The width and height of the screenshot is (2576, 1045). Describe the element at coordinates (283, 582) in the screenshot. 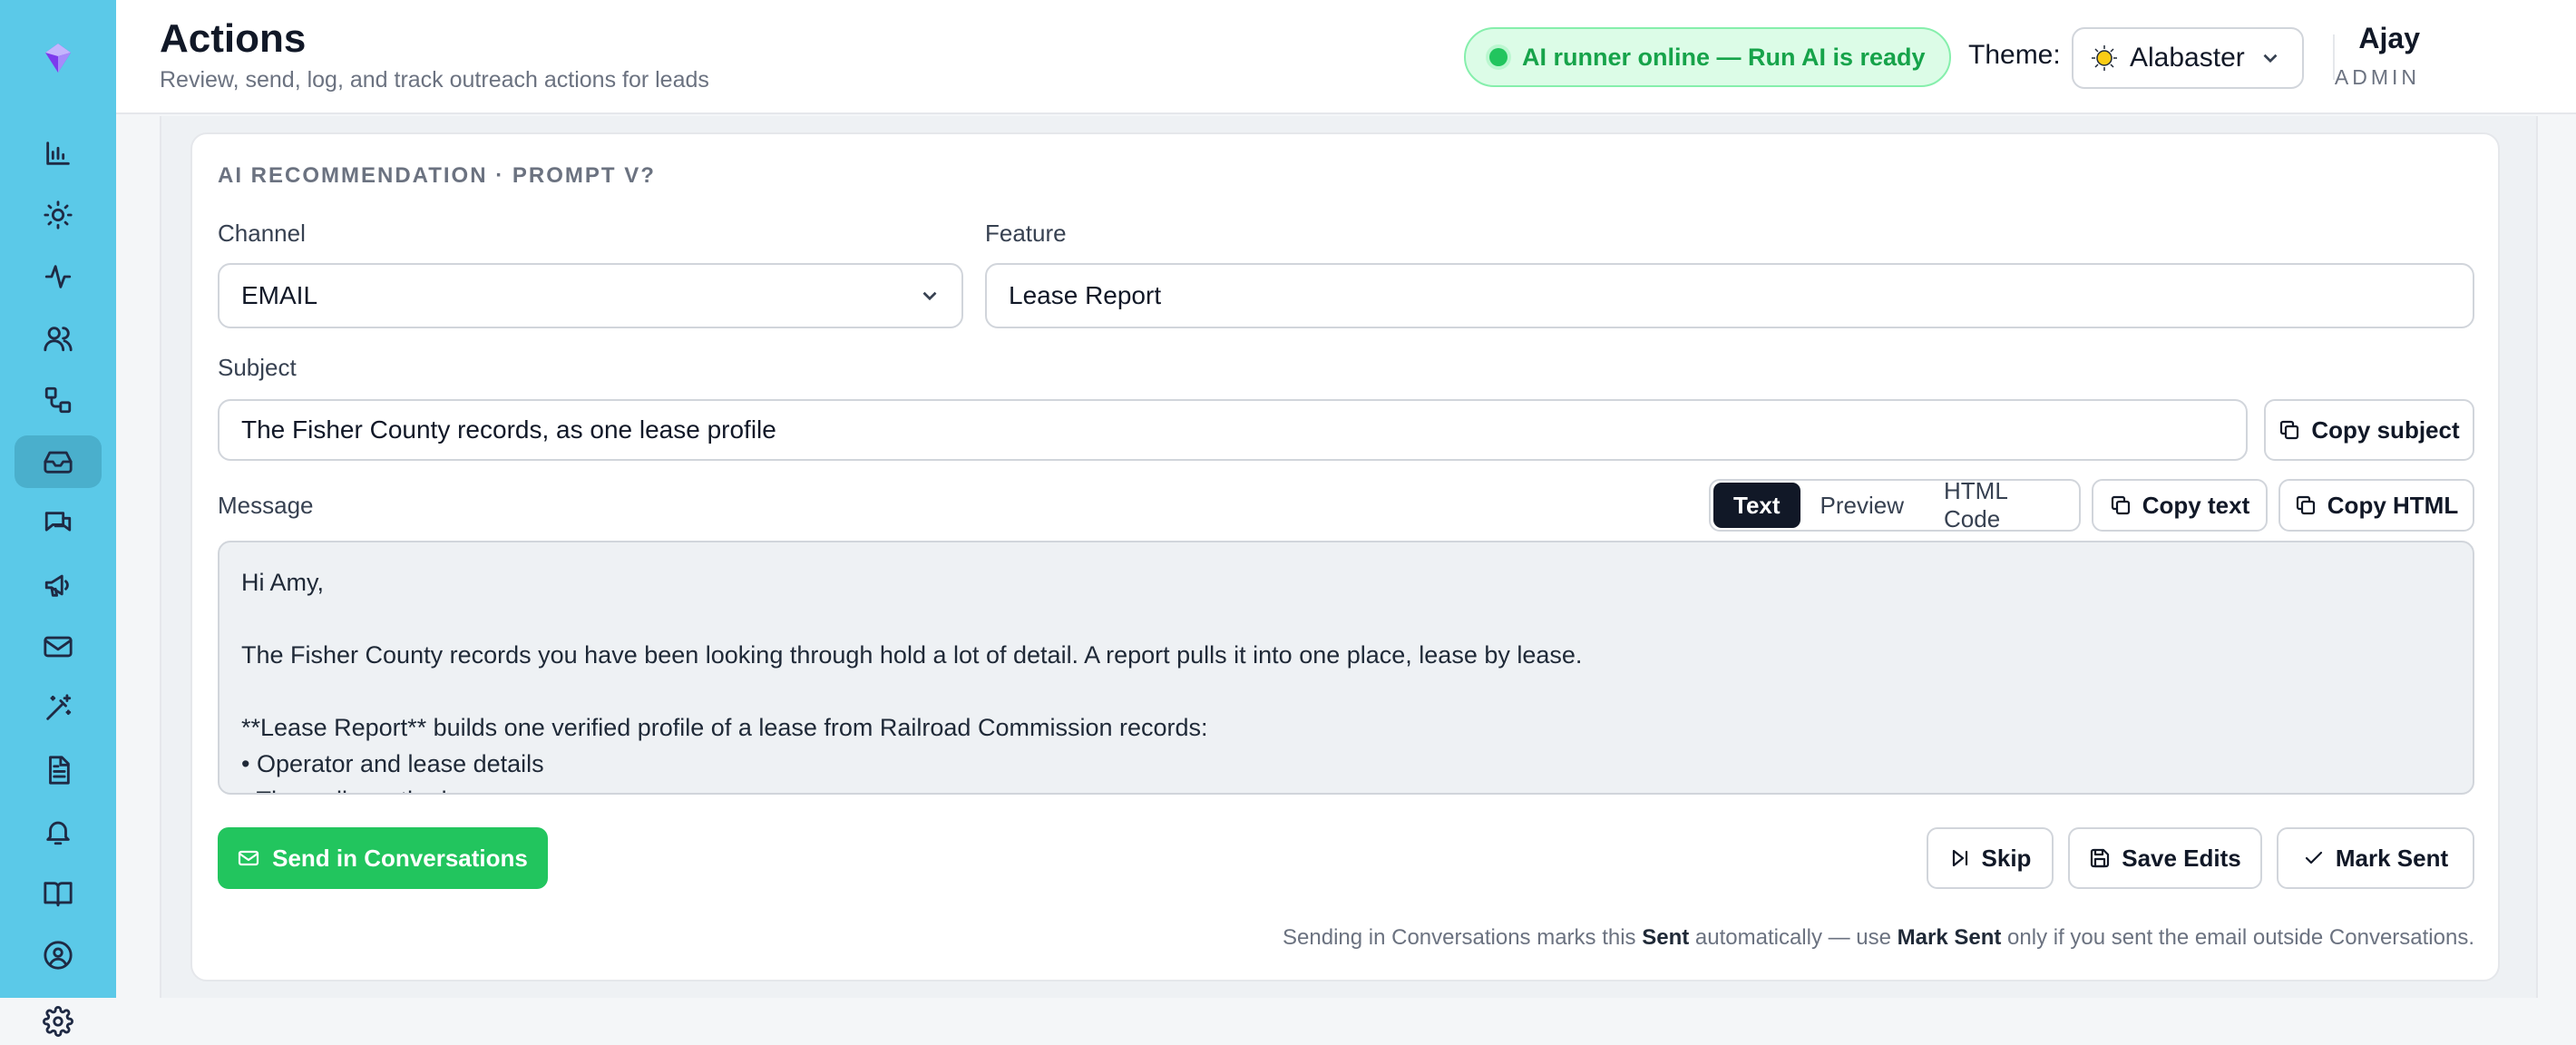

I see `message-line: Hi Amy,` at that location.